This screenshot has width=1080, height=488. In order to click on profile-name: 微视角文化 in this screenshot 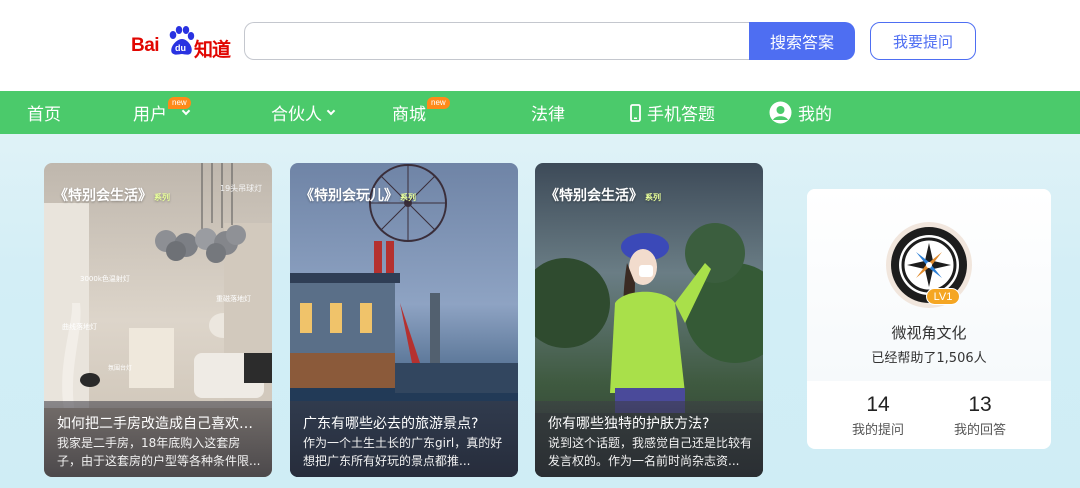, I will do `click(929, 332)`.